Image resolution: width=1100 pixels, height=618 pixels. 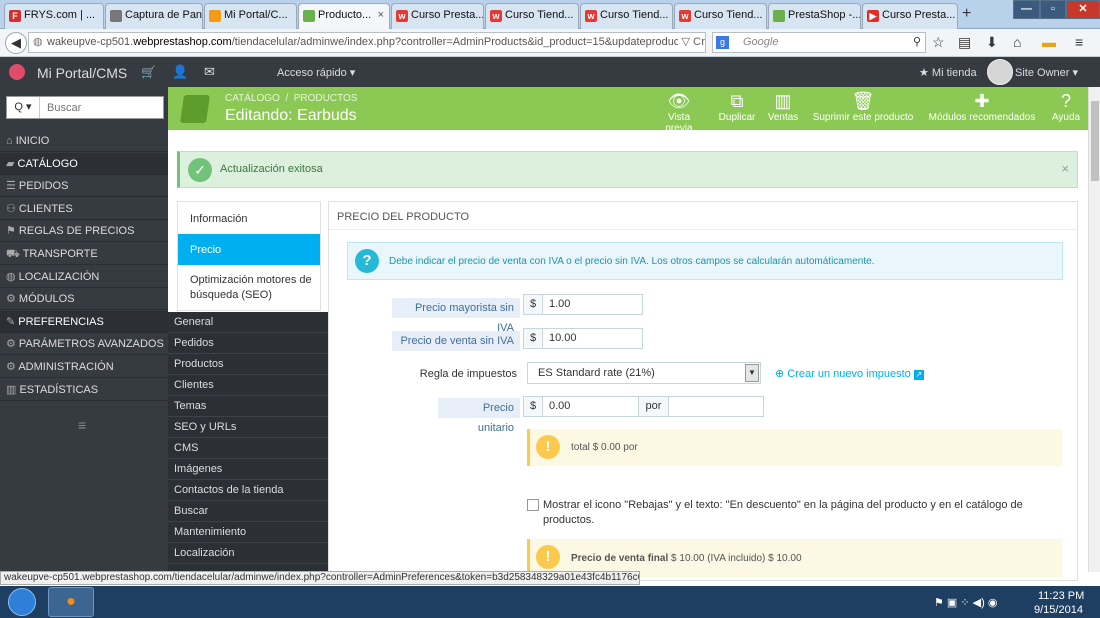 I want to click on toolbar-button-0: 👁 Vista previa, so click(x=679, y=112).